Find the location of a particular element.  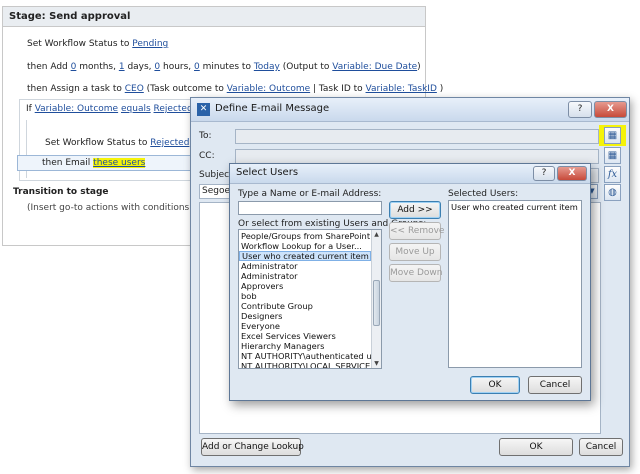

workflow-line-status: Set Workflow Status to Pending is located at coordinates (97, 44).